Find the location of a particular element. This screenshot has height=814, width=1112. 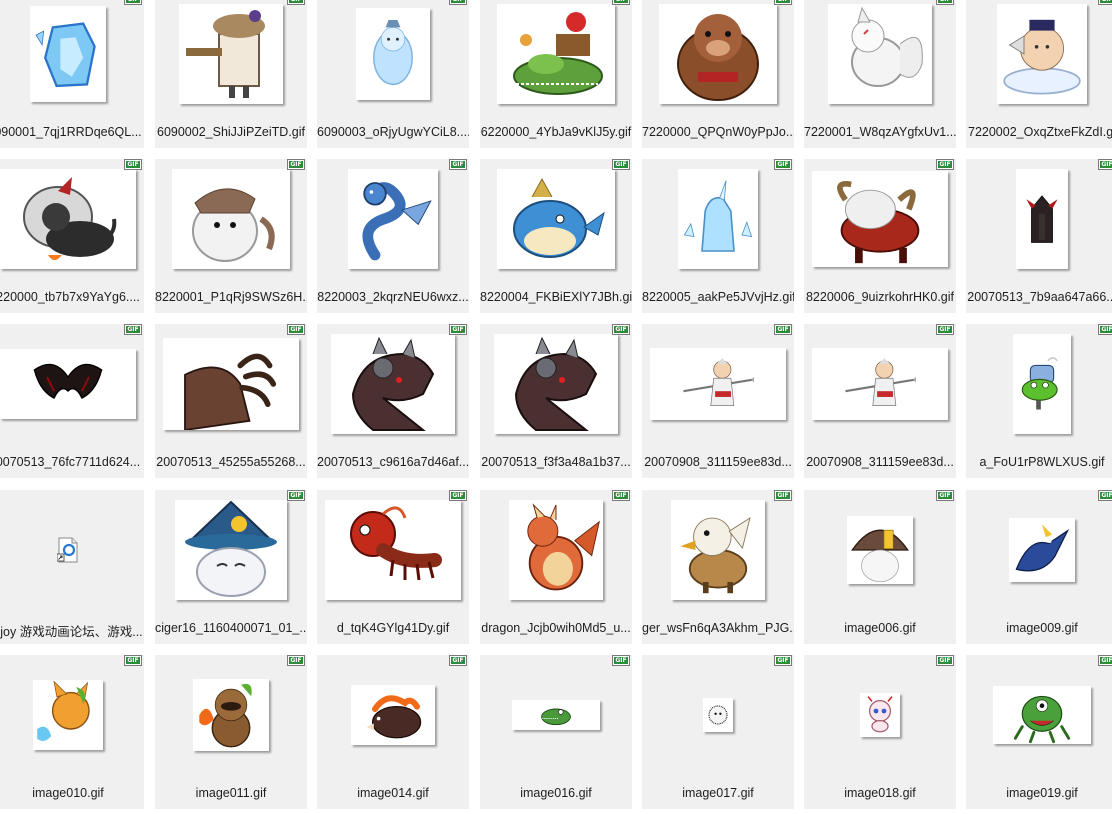

file-name-label: 6090002_ShiJJiPZeiTD.gif is located at coordinates (231, 132).